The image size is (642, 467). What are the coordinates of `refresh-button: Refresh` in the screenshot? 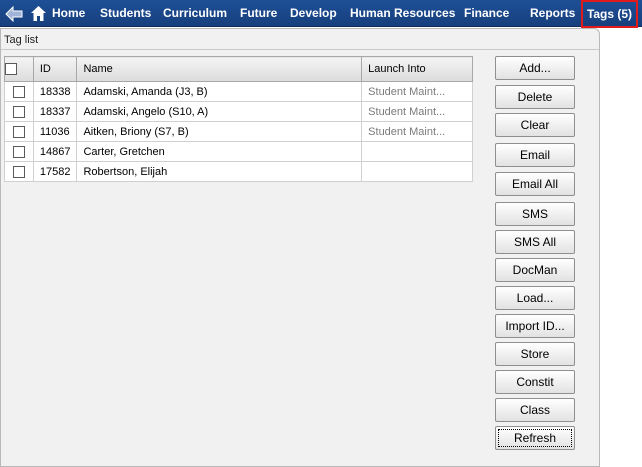 It's located at (535, 438).